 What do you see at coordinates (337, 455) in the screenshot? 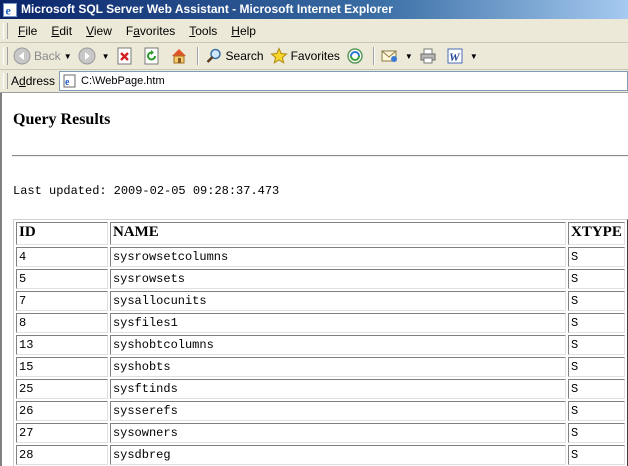
I see `cell-name: sysdbreg` at bounding box center [337, 455].